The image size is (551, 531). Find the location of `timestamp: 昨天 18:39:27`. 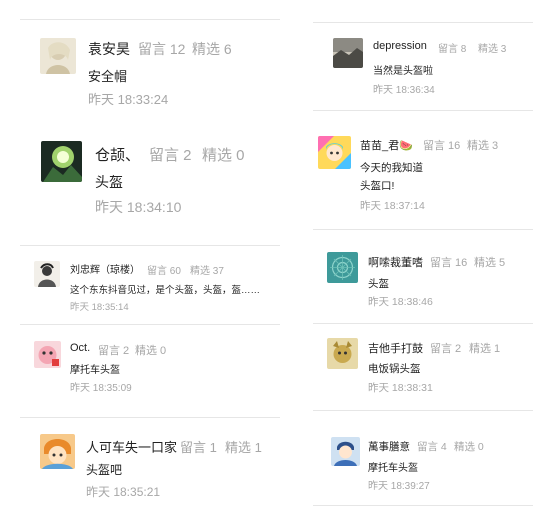

timestamp: 昨天 18:39:27 is located at coordinates (399, 486).